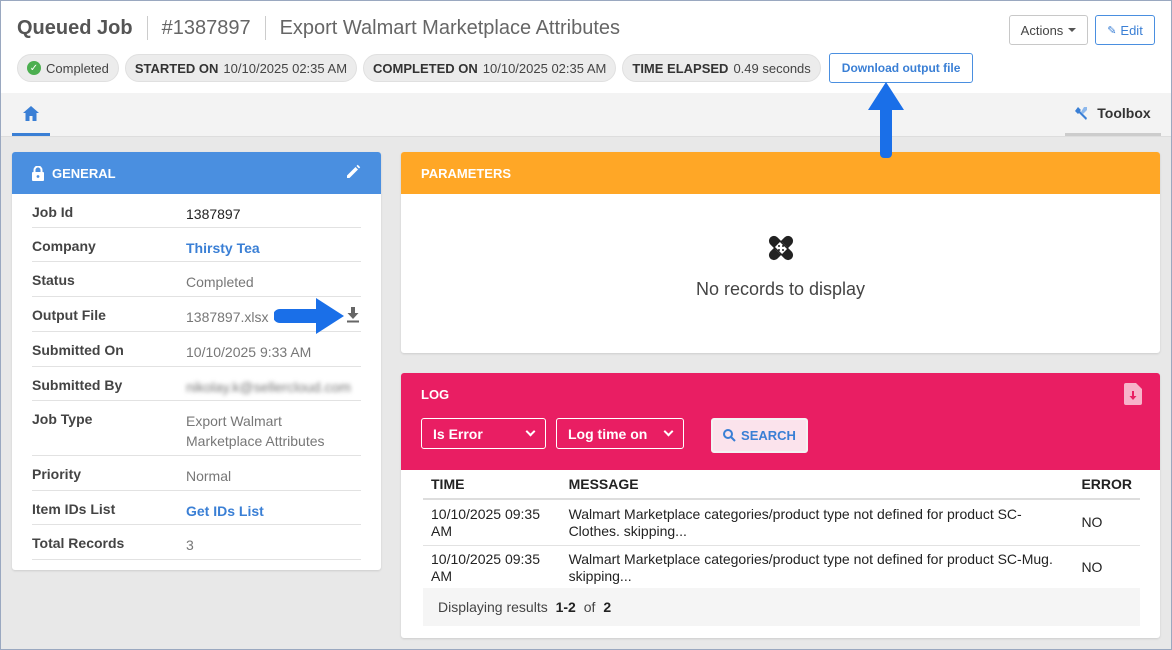  I want to click on parameters-title: PARAMETERS, so click(466, 173).